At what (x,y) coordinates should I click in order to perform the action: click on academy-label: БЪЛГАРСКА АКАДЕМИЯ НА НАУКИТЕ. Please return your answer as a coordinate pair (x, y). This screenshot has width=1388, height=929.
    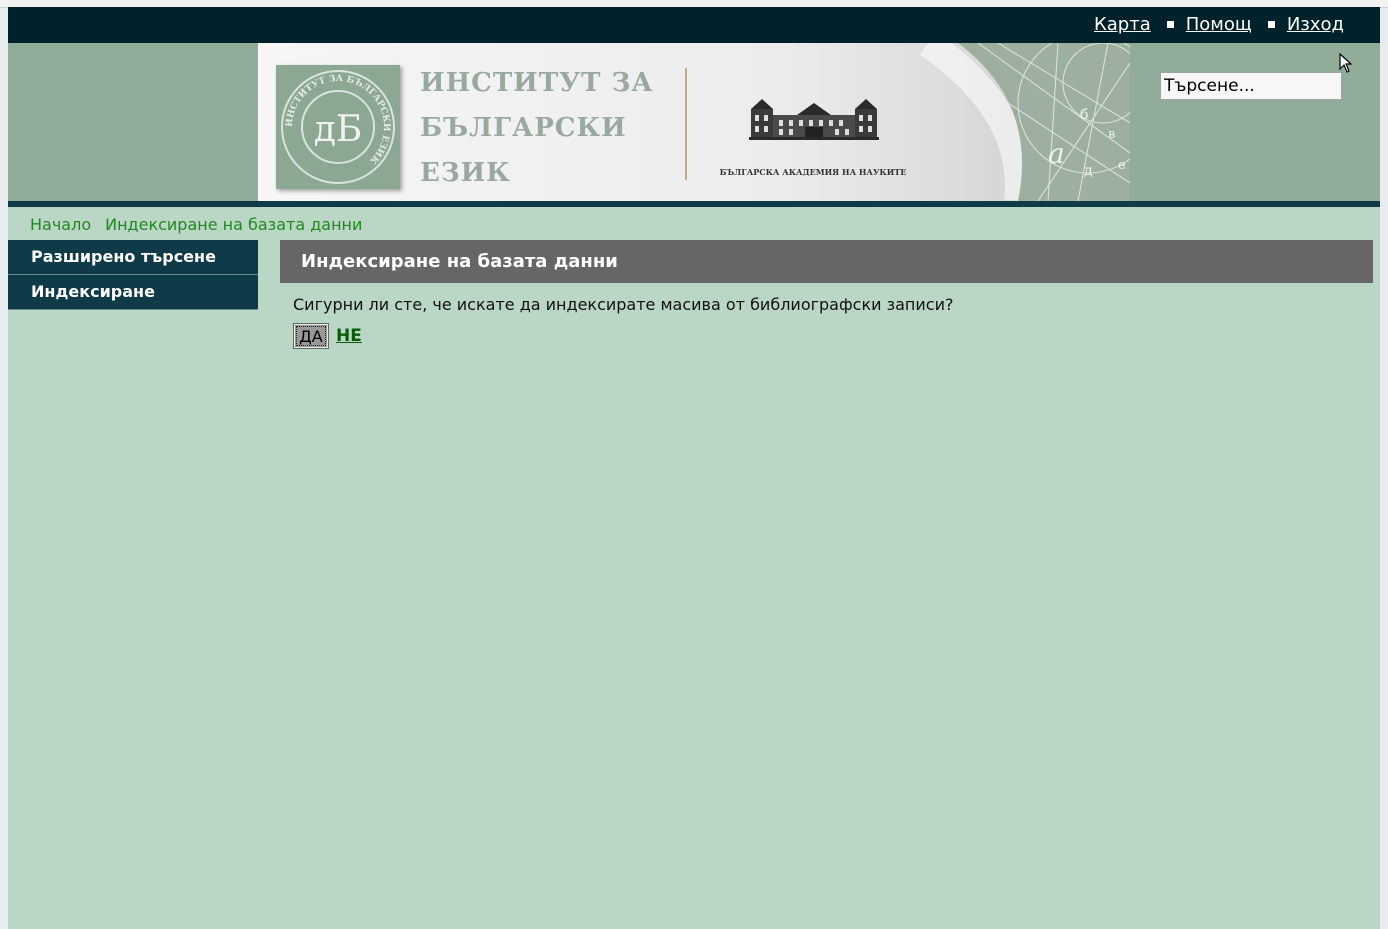
    Looking at the image, I should click on (813, 172).